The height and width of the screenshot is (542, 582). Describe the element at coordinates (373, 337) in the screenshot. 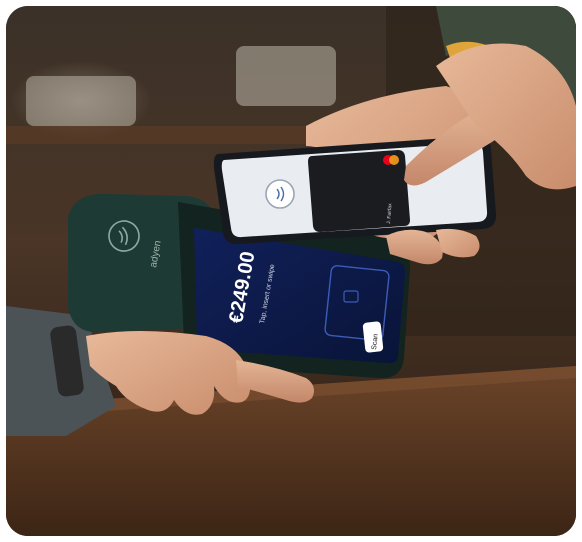

I see `scan-button: Scan` at that location.